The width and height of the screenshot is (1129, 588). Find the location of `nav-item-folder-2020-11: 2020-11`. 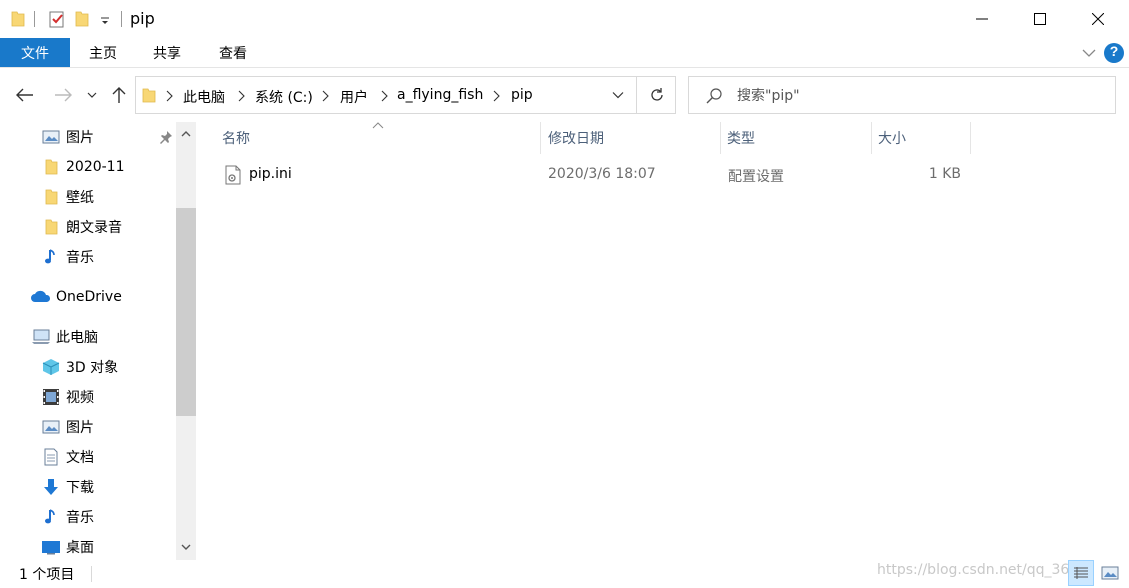

nav-item-folder-2020-11: 2020-11 is located at coordinates (87, 167).